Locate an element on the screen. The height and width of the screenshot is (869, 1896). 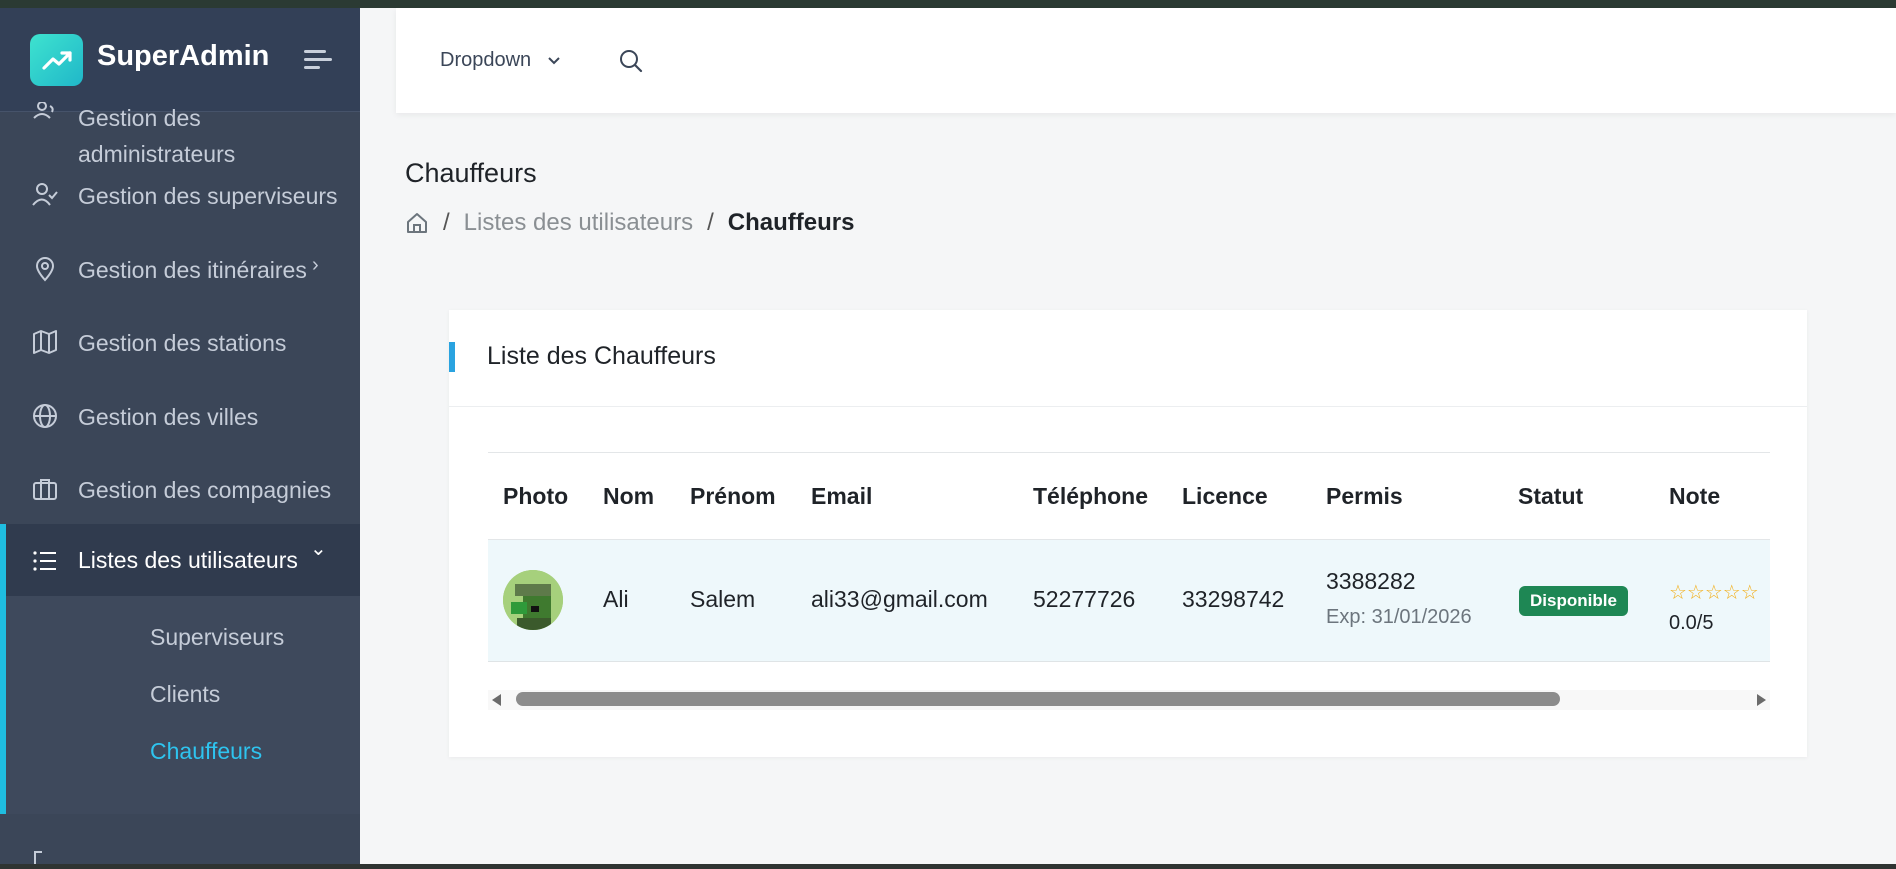
cell-permis: 3388282 is located at coordinates (1371, 581).